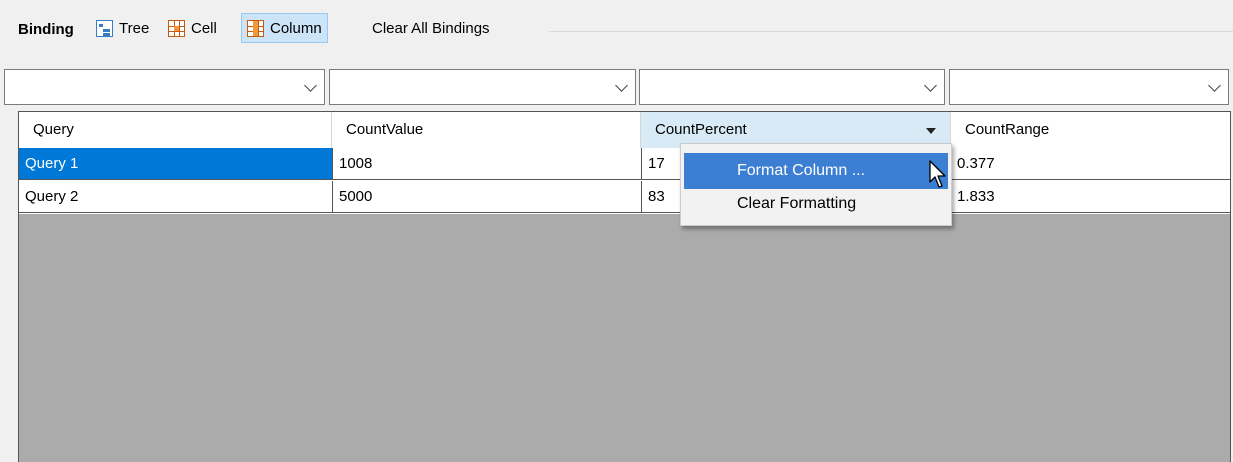 This screenshot has width=1233, height=462. I want to click on clear-all-bindings-label: Clear All Bindings, so click(431, 28).